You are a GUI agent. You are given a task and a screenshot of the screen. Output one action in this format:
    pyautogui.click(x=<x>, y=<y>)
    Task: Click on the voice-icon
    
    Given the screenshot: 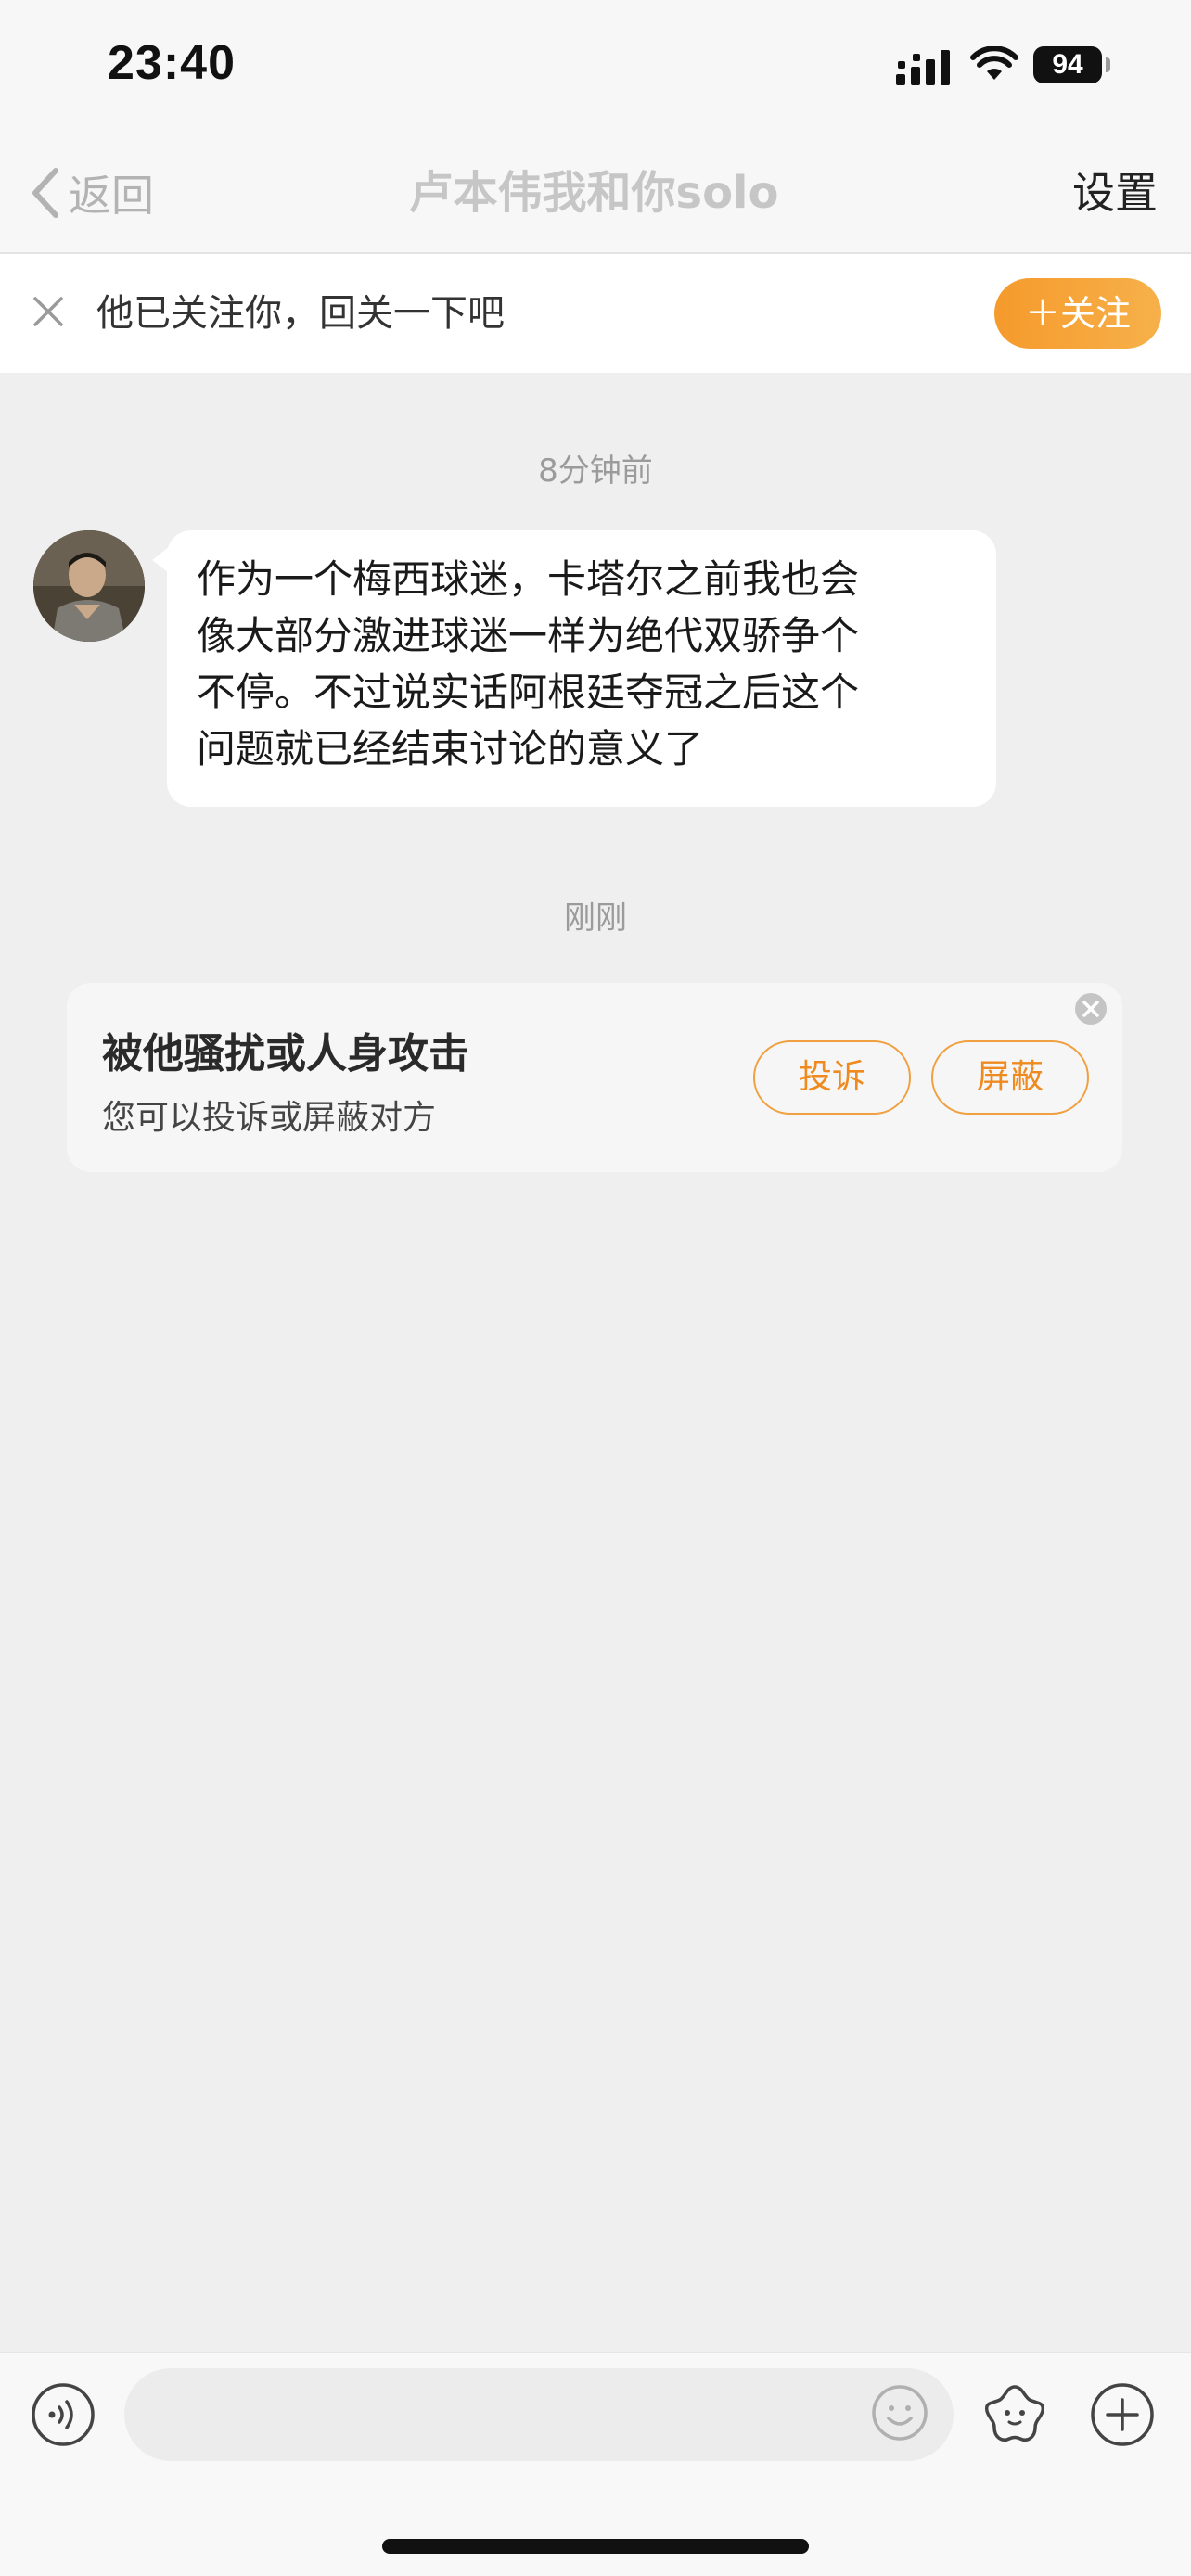 What is the action you would take?
    pyautogui.click(x=63, y=2414)
    